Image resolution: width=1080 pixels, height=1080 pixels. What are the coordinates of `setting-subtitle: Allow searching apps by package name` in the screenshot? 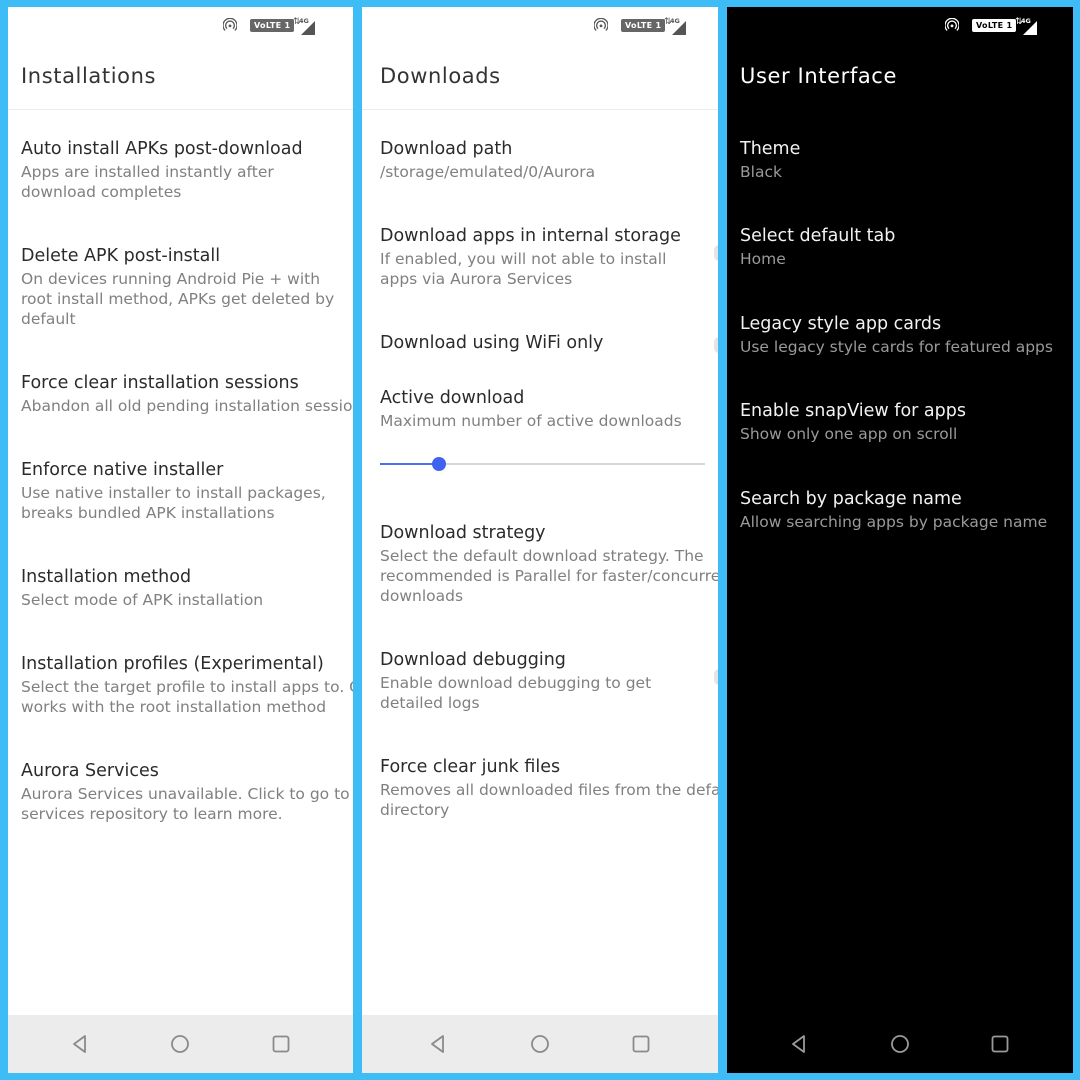 It's located at (894, 522).